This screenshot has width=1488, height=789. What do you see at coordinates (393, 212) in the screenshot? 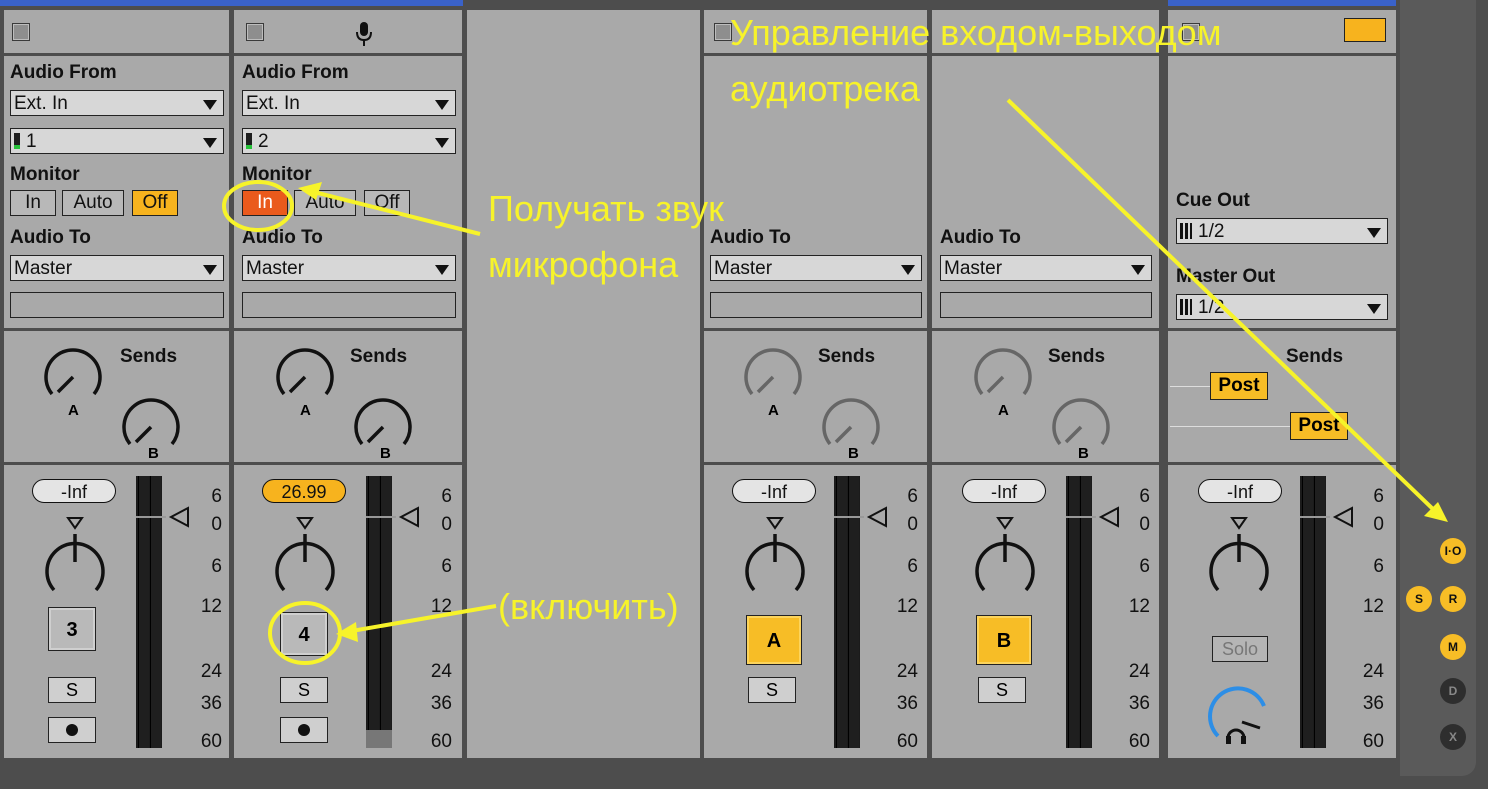
I see `mic-annotation-arrow-line` at bounding box center [393, 212].